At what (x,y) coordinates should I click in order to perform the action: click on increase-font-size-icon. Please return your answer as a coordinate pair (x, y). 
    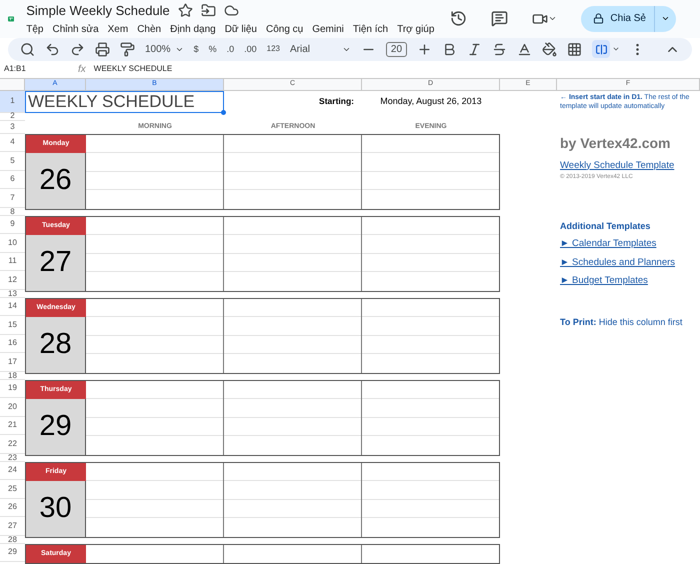
    Looking at the image, I should click on (424, 49).